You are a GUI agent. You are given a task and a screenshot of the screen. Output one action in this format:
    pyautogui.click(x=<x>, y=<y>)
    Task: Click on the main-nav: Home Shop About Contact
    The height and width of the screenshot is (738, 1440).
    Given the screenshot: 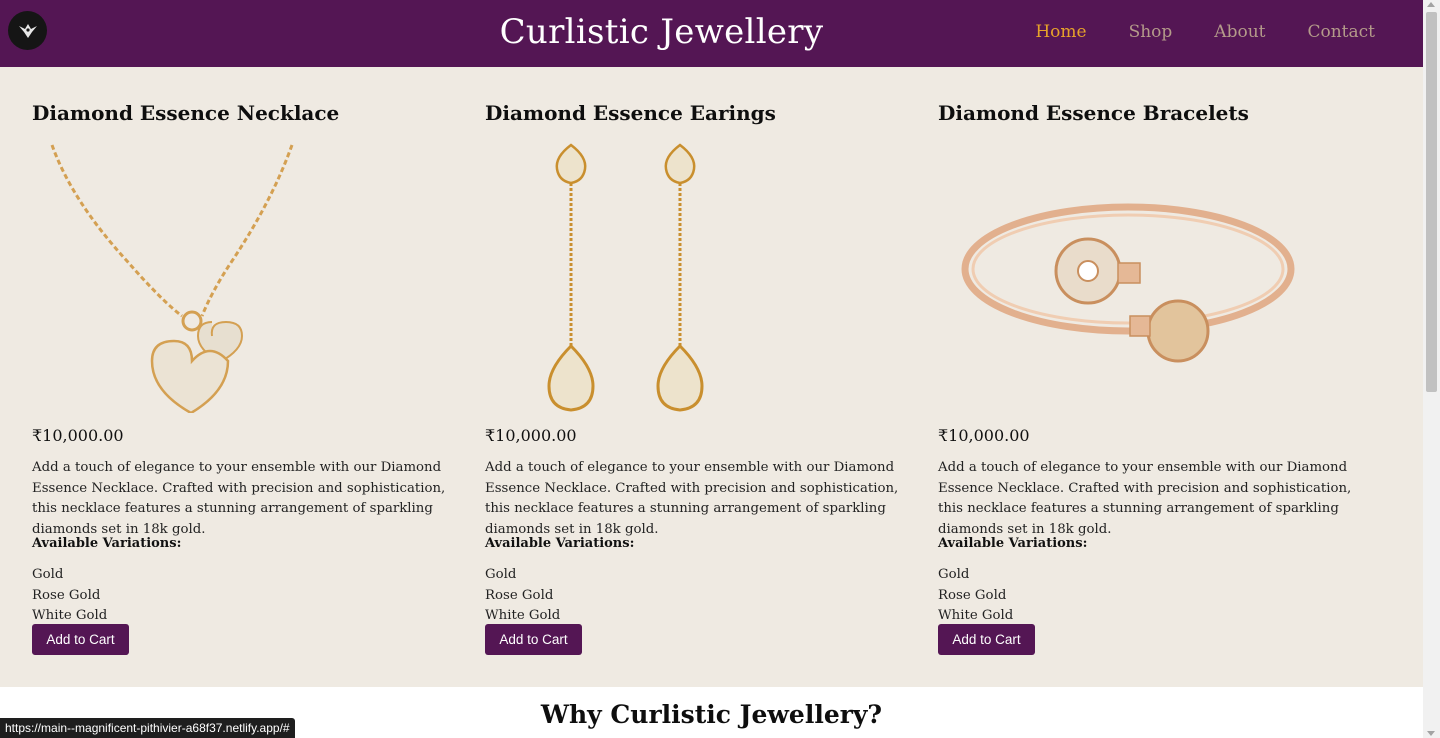 What is the action you would take?
    pyautogui.click(x=1205, y=32)
    